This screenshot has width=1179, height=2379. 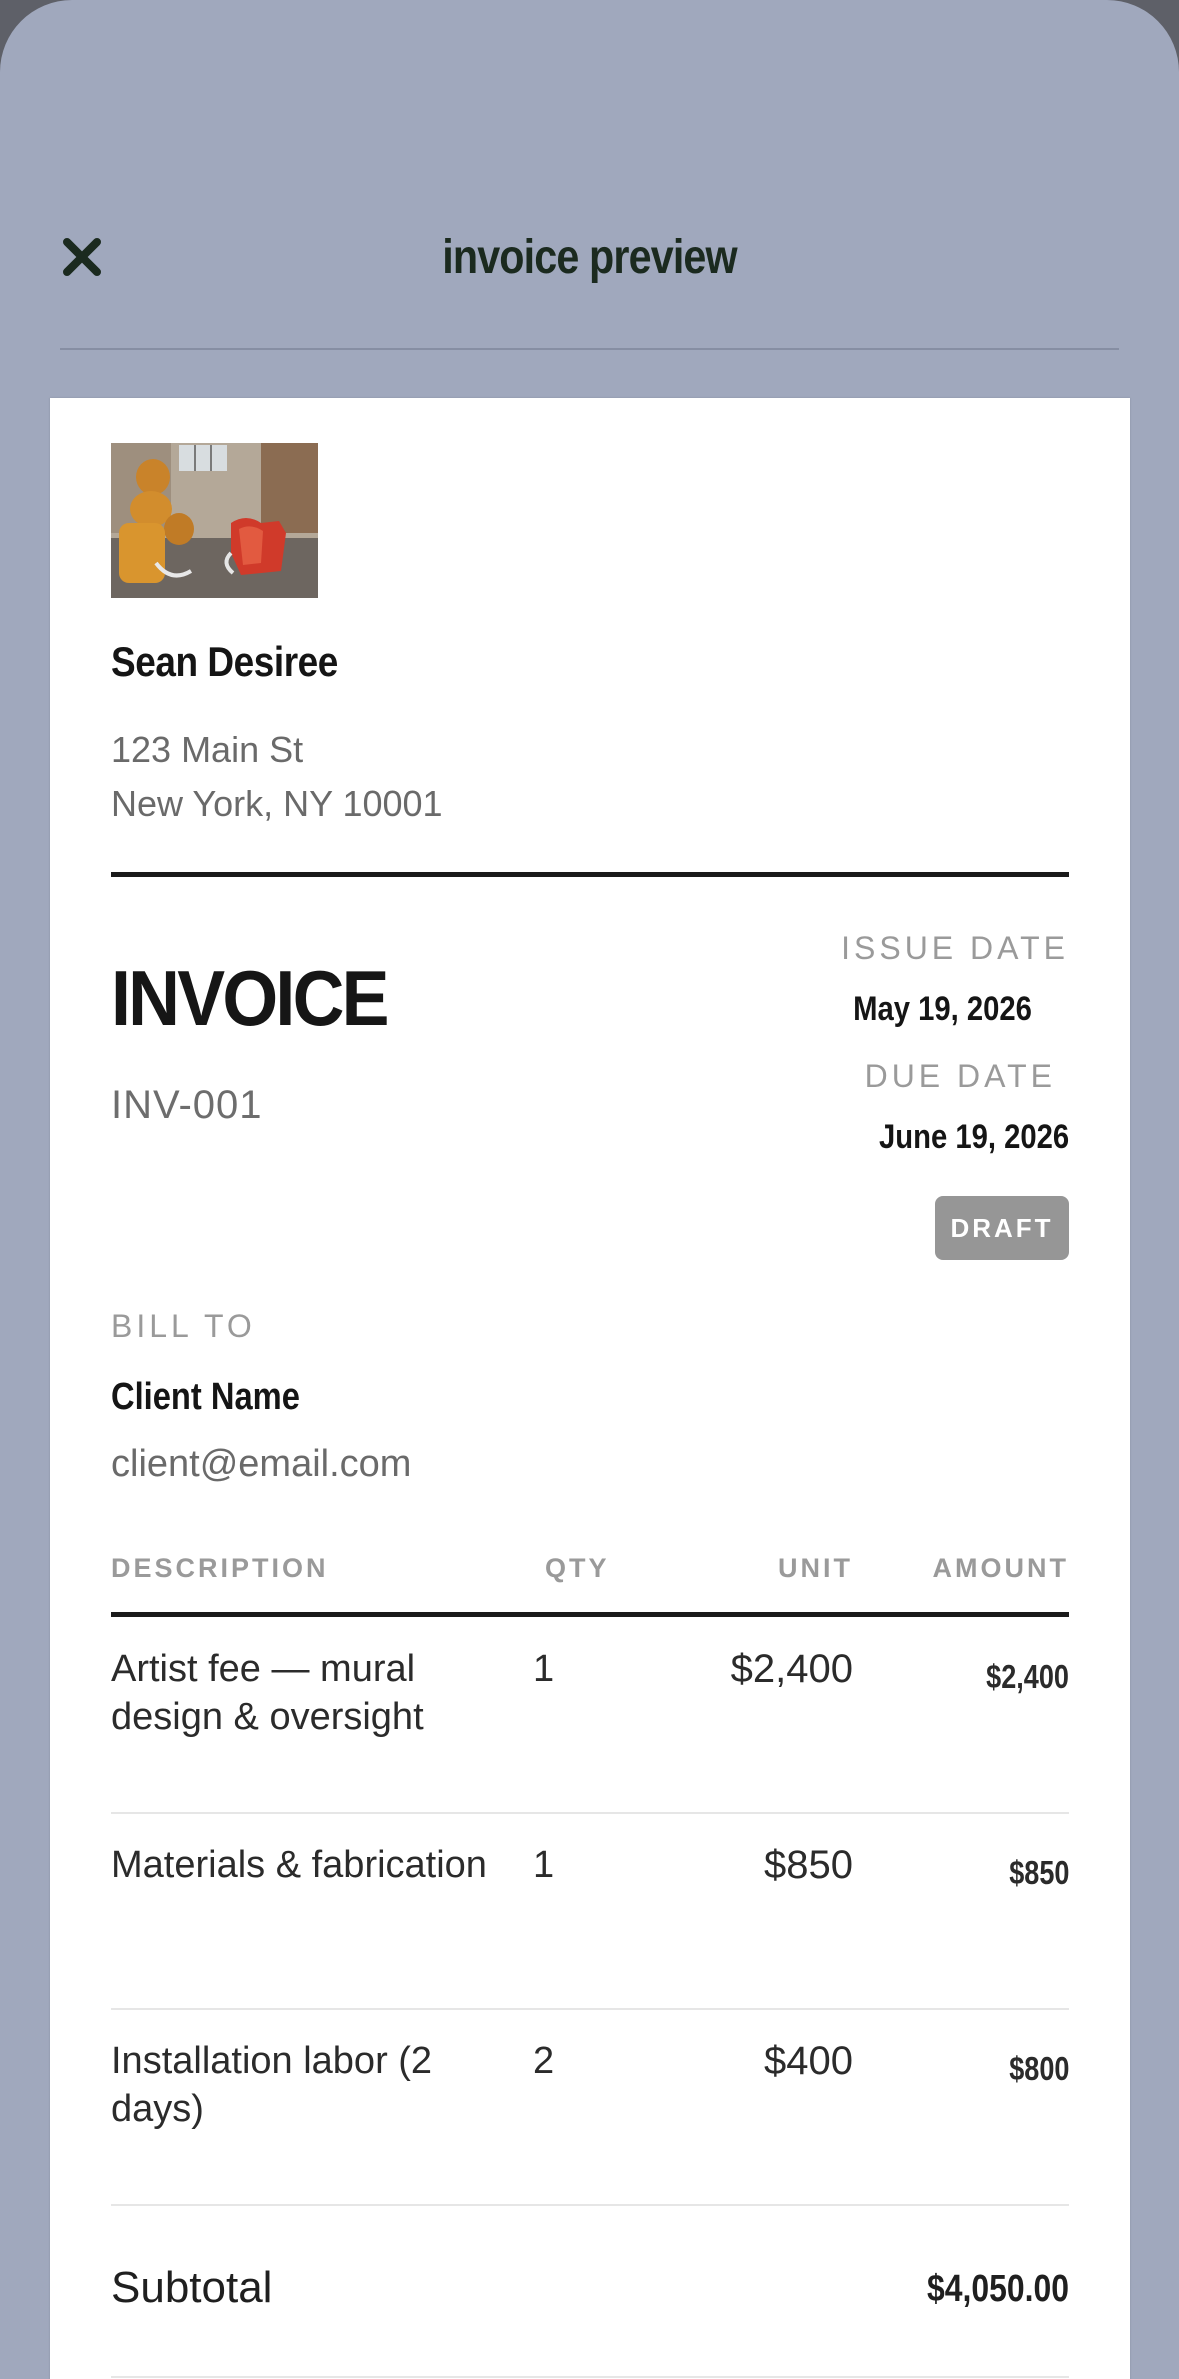 I want to click on line-item-description: Materials & fabrication, so click(x=299, y=1865).